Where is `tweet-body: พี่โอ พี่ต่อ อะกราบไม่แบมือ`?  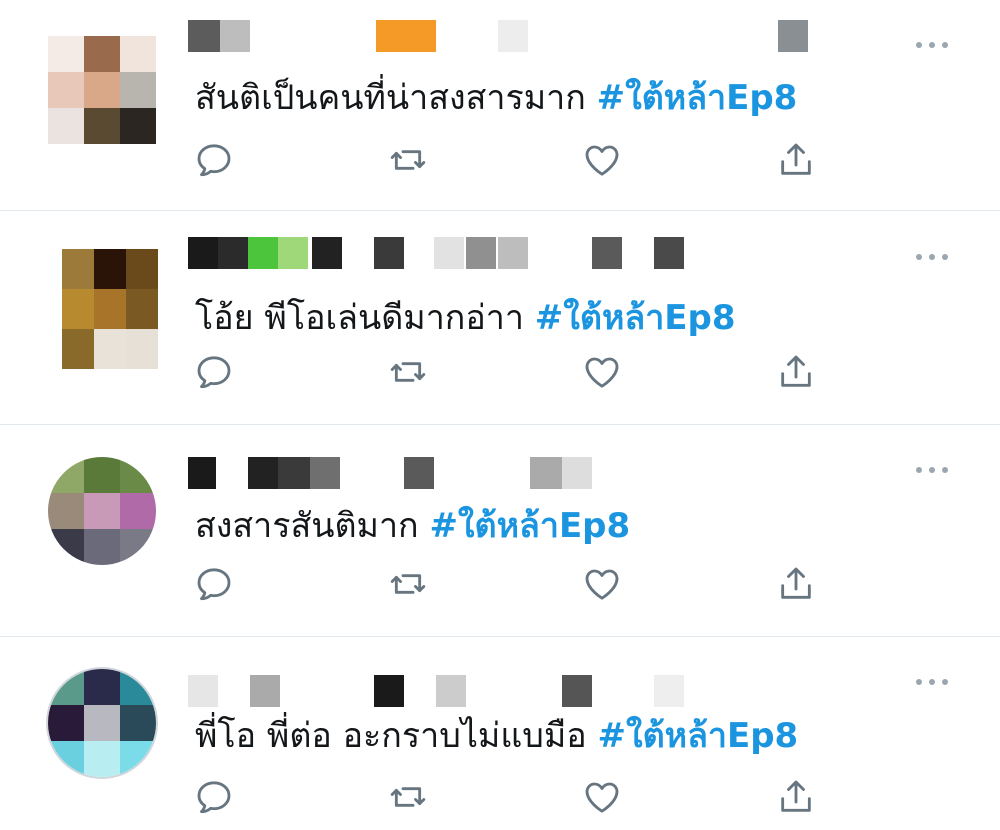 tweet-body: พี่โอ พี่ต่อ อะกราบไม่แบมือ is located at coordinates (396, 736).